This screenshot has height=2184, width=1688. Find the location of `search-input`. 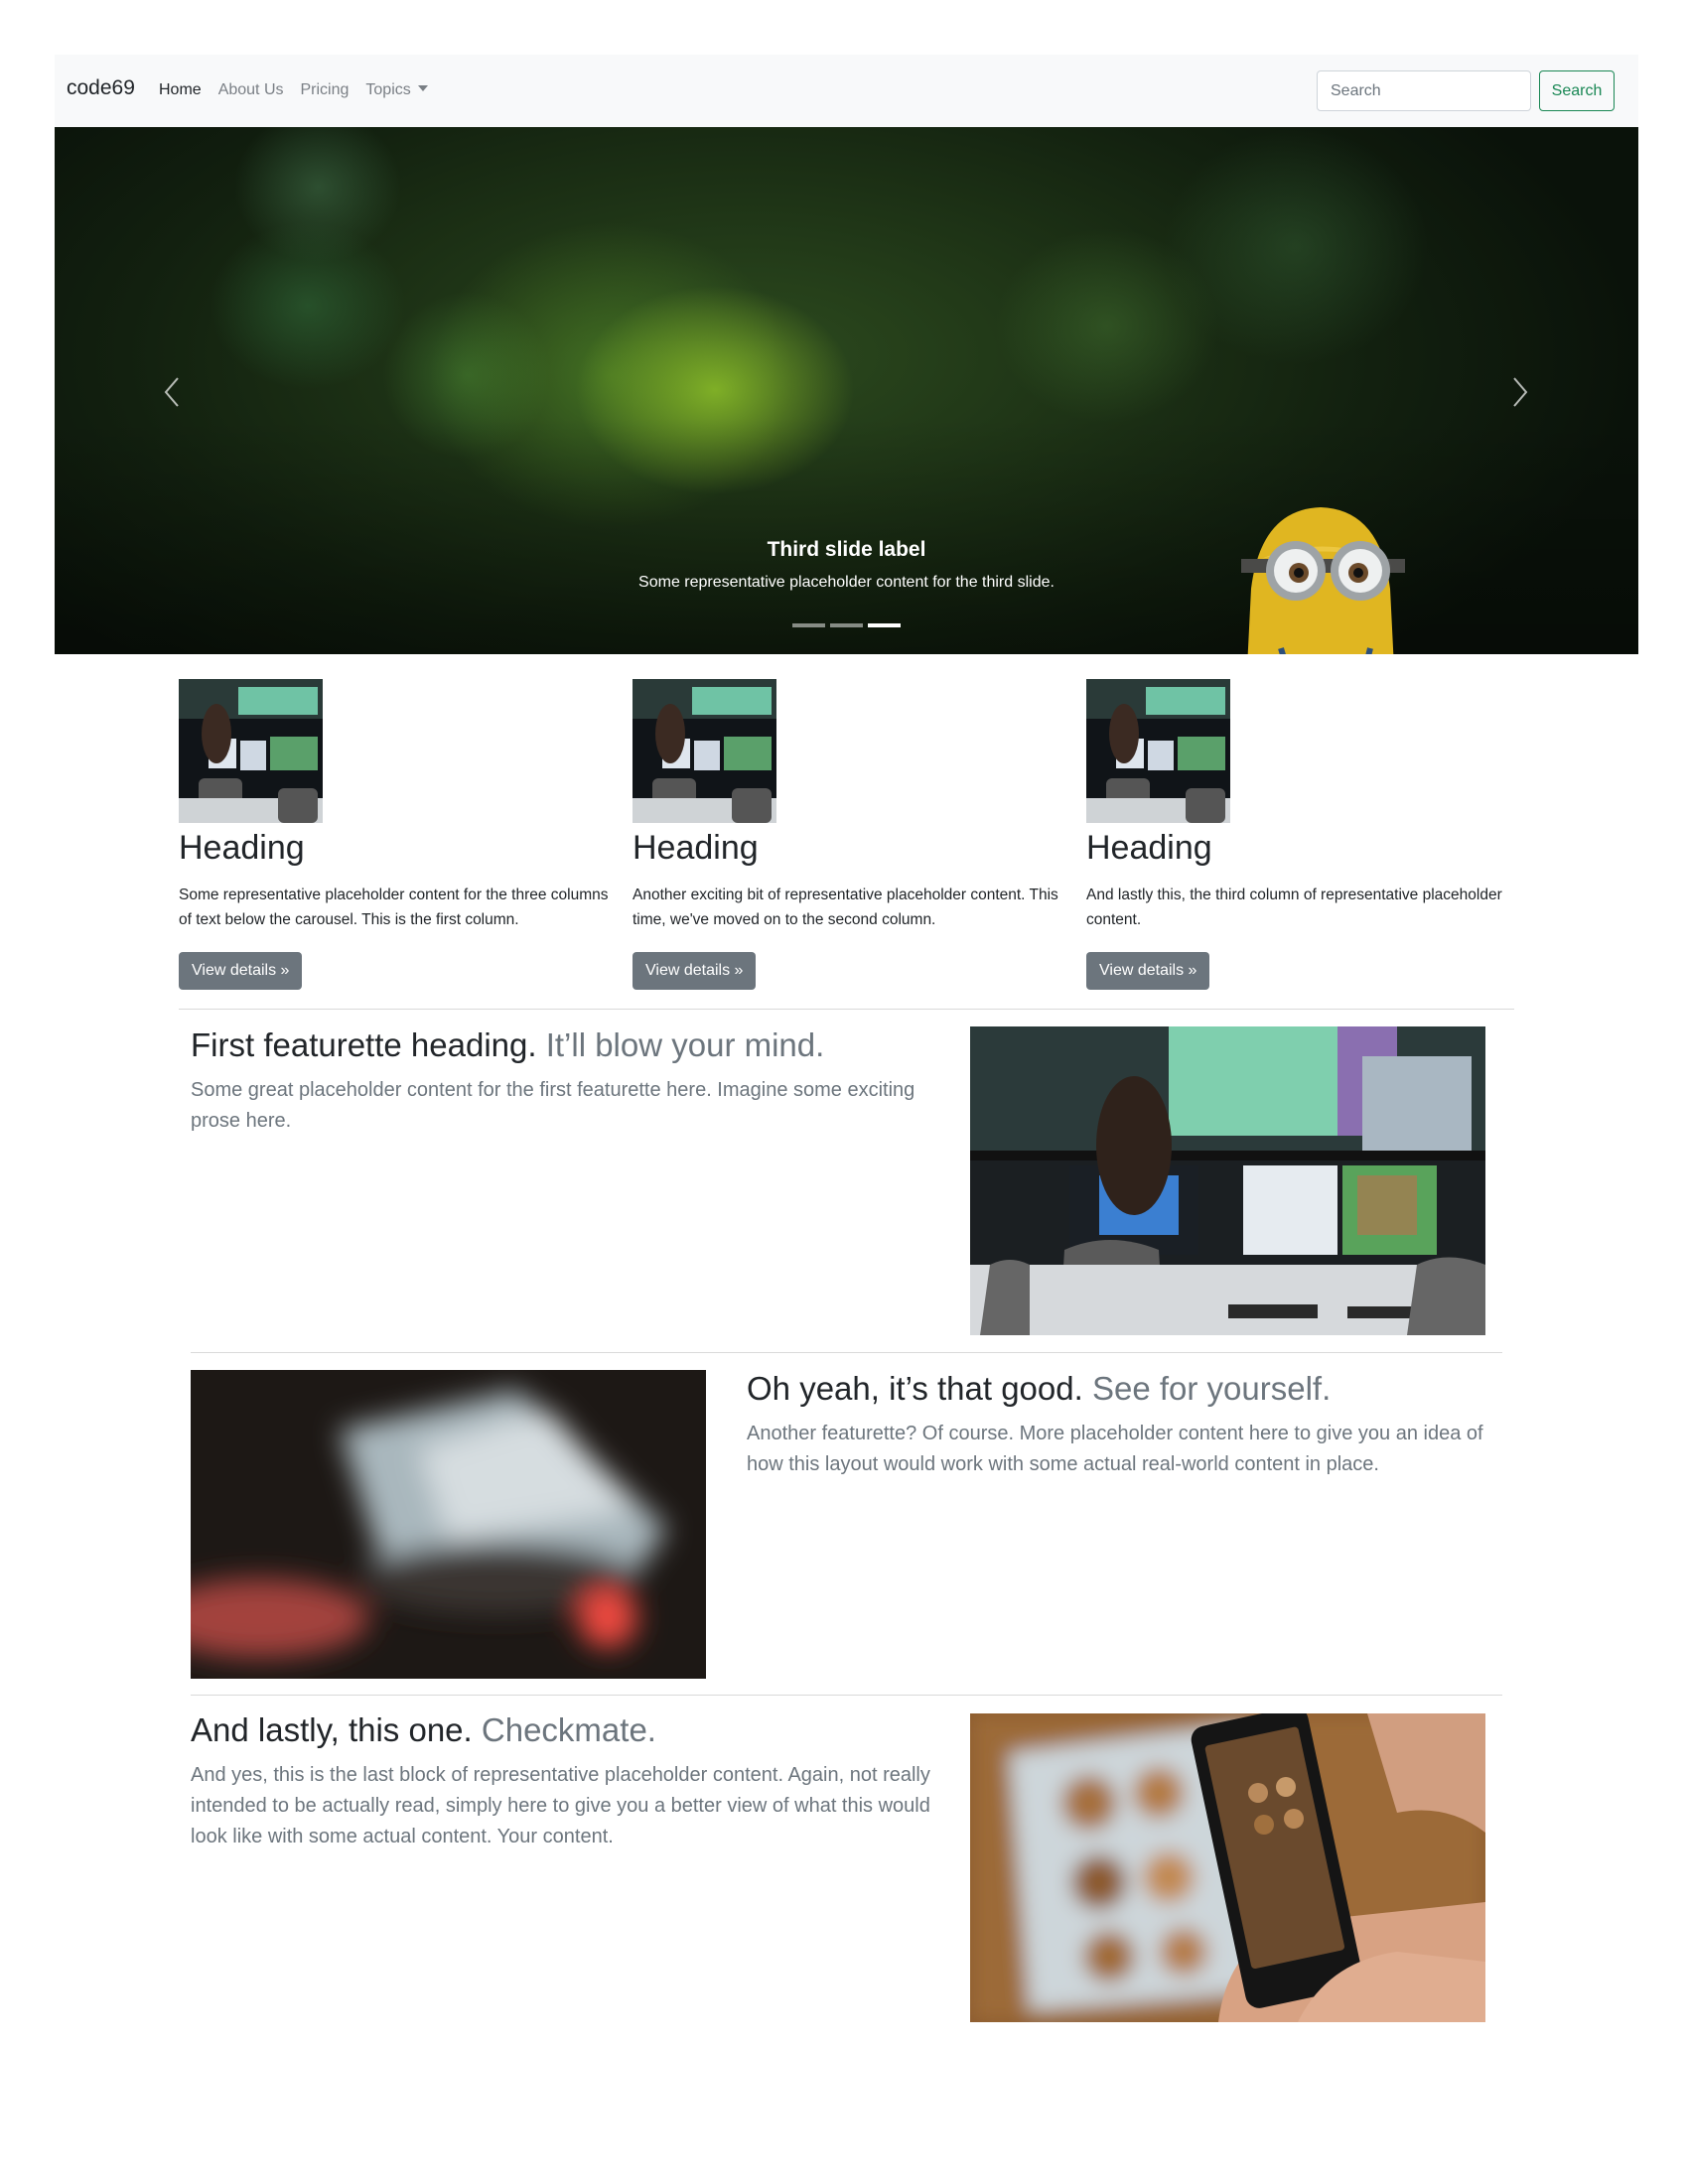

search-input is located at coordinates (1424, 90).